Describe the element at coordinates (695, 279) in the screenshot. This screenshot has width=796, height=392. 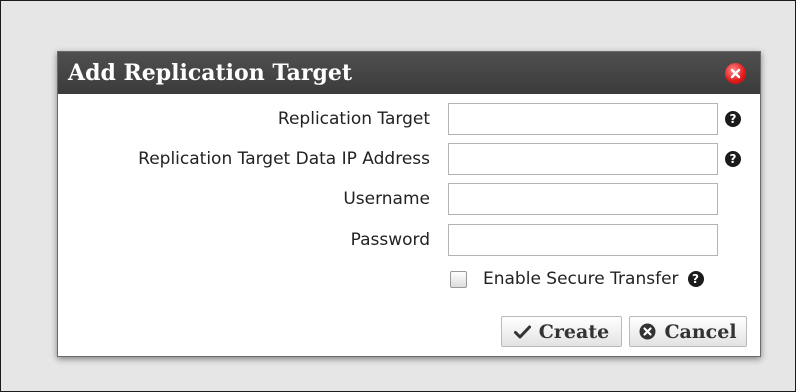
I see `secure-transfer-help-icon: ?` at that location.